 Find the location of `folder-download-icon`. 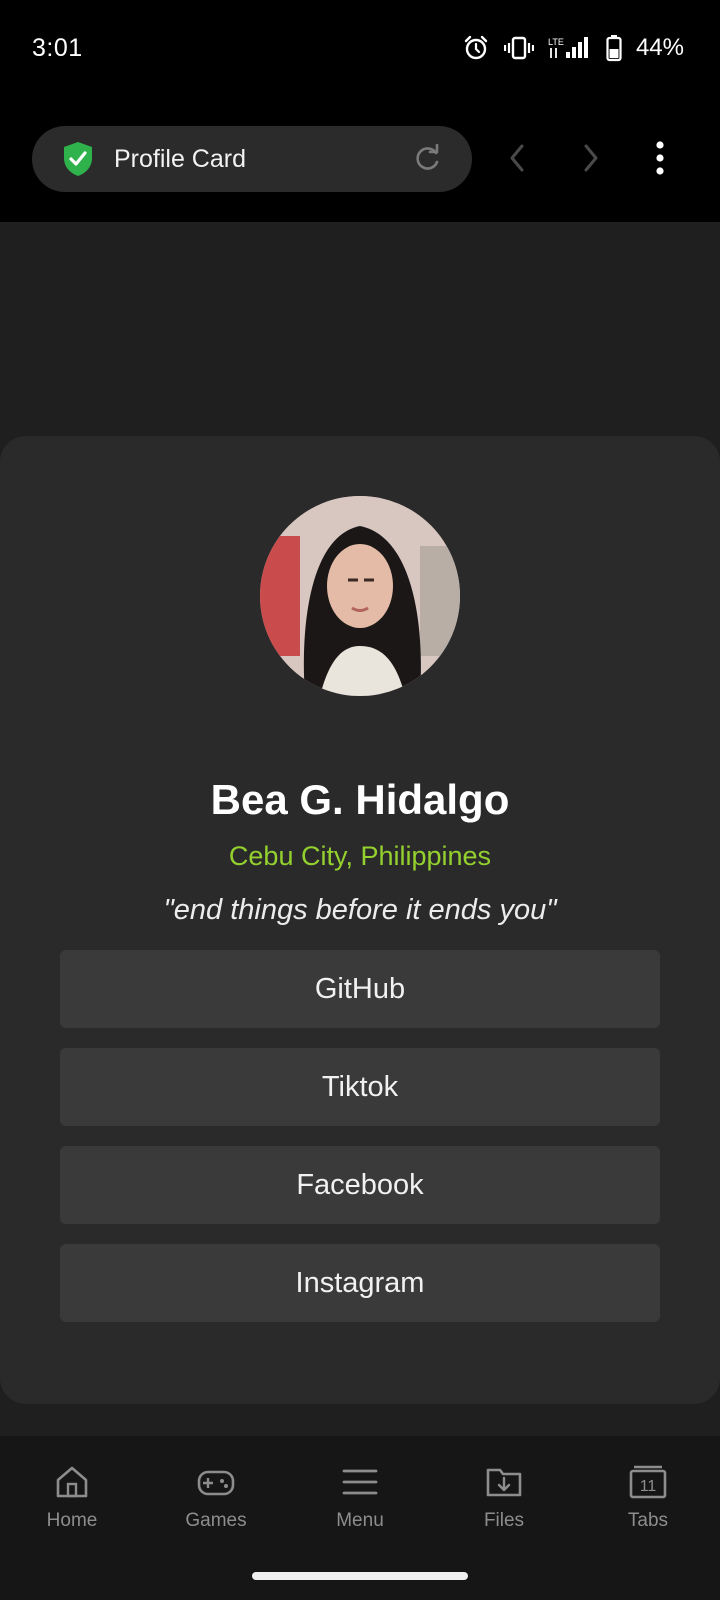

folder-download-icon is located at coordinates (504, 1482).